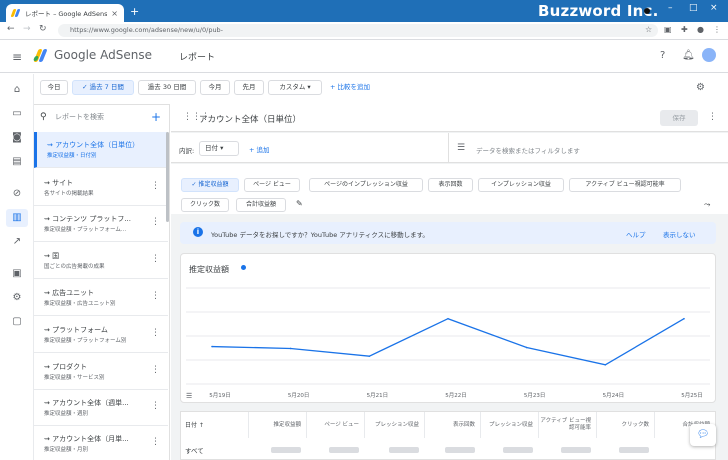 This screenshot has height=460, width=728. What do you see at coordinates (17, 218) in the screenshot?
I see `reports-icon: ▥` at bounding box center [17, 218].